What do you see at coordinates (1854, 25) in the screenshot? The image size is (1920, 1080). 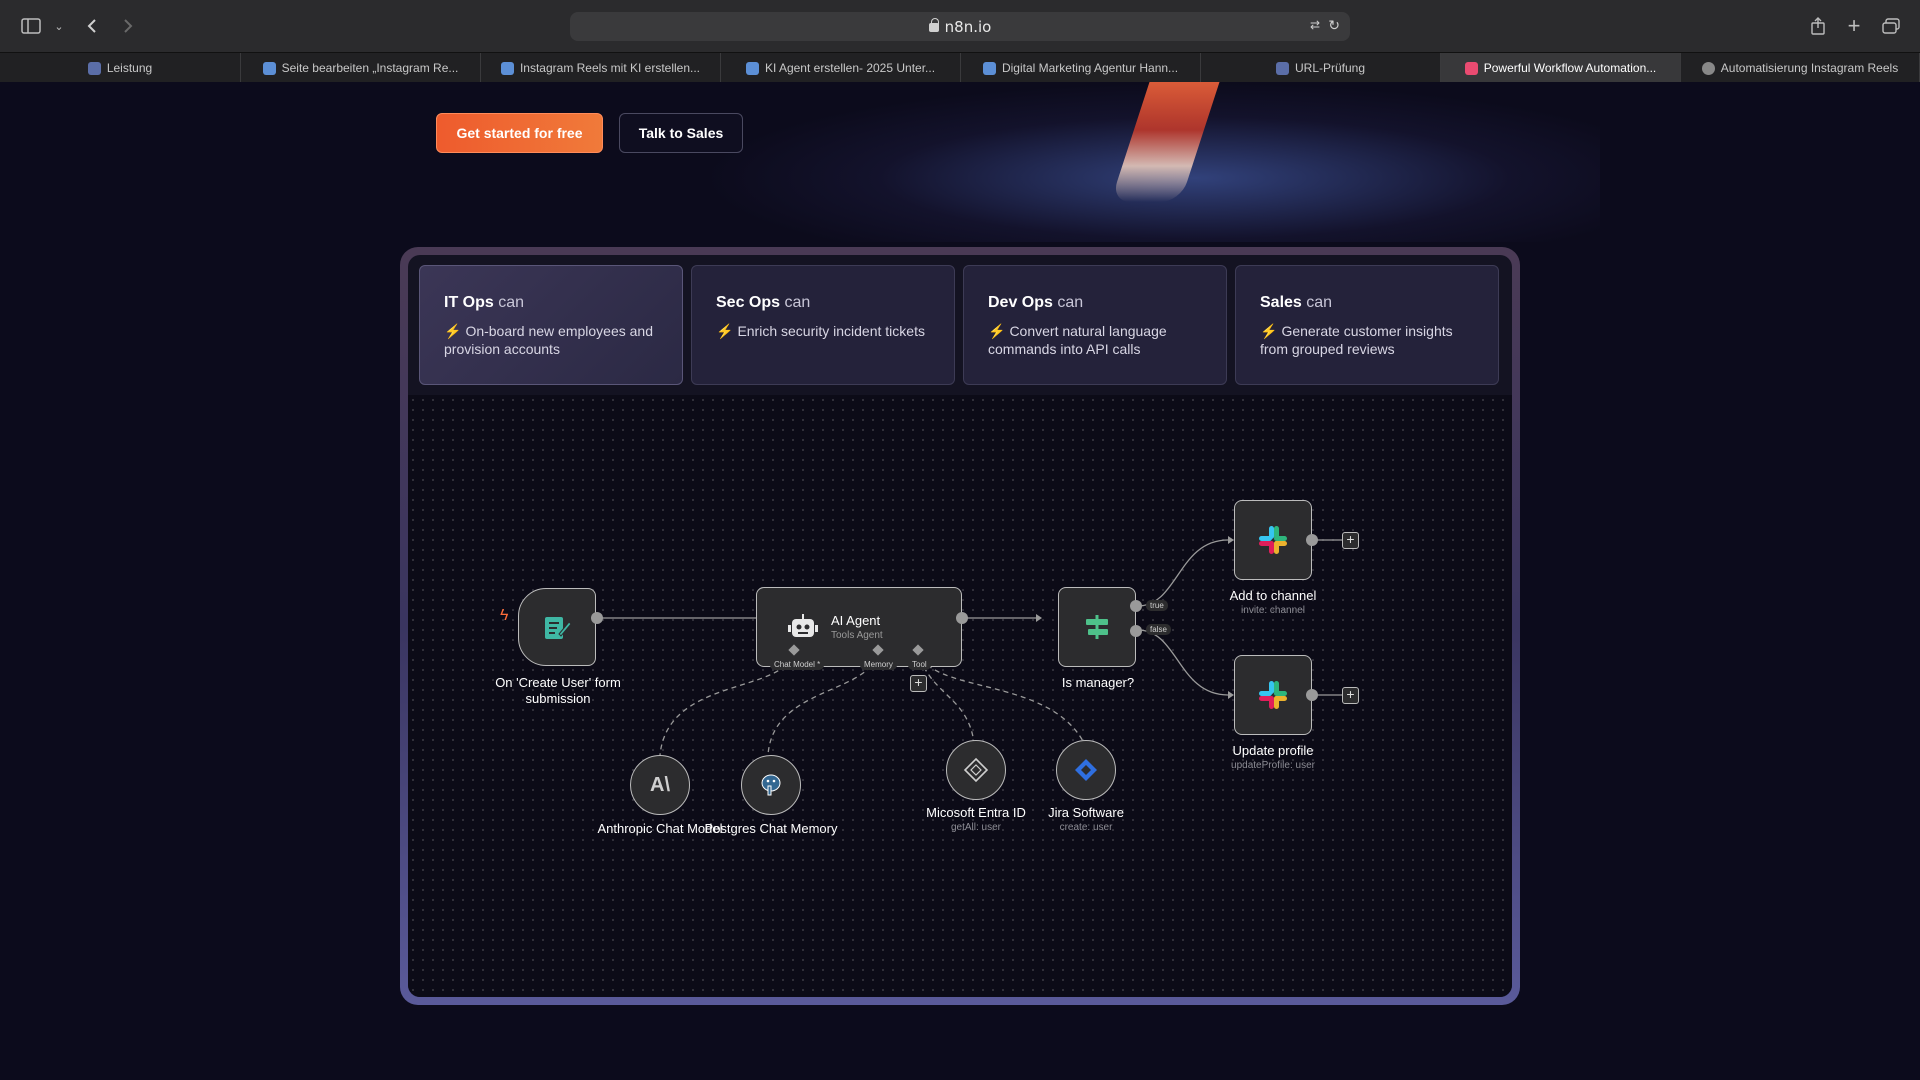 I see `new-tab-icon: +` at bounding box center [1854, 25].